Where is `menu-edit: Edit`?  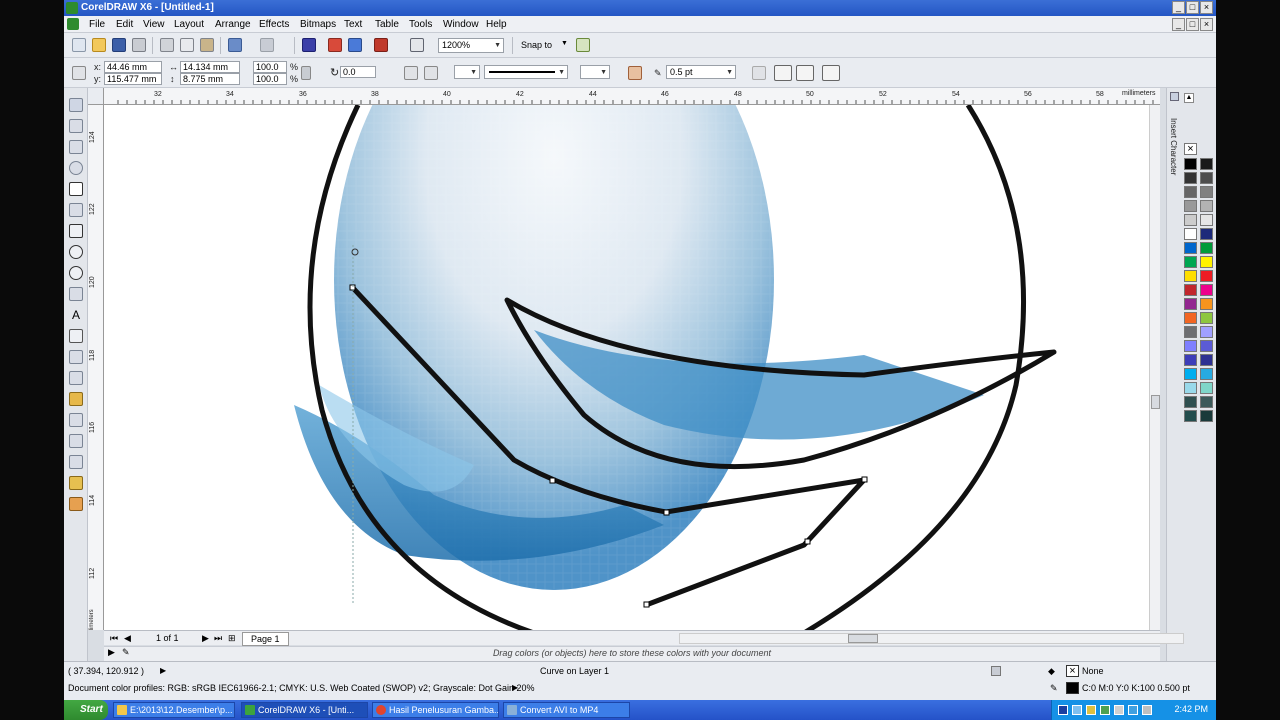 menu-edit: Edit is located at coordinates (124, 24).